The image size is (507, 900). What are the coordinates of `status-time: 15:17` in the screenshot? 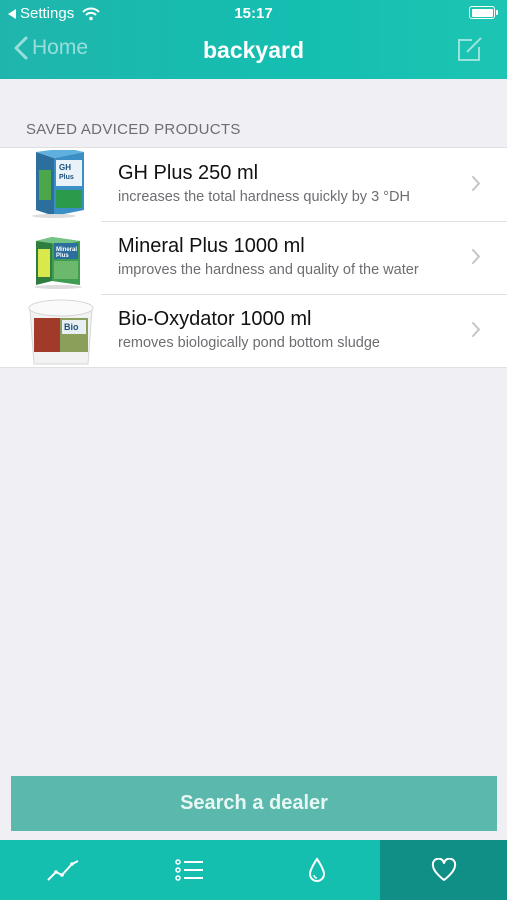 It's located at (253, 13).